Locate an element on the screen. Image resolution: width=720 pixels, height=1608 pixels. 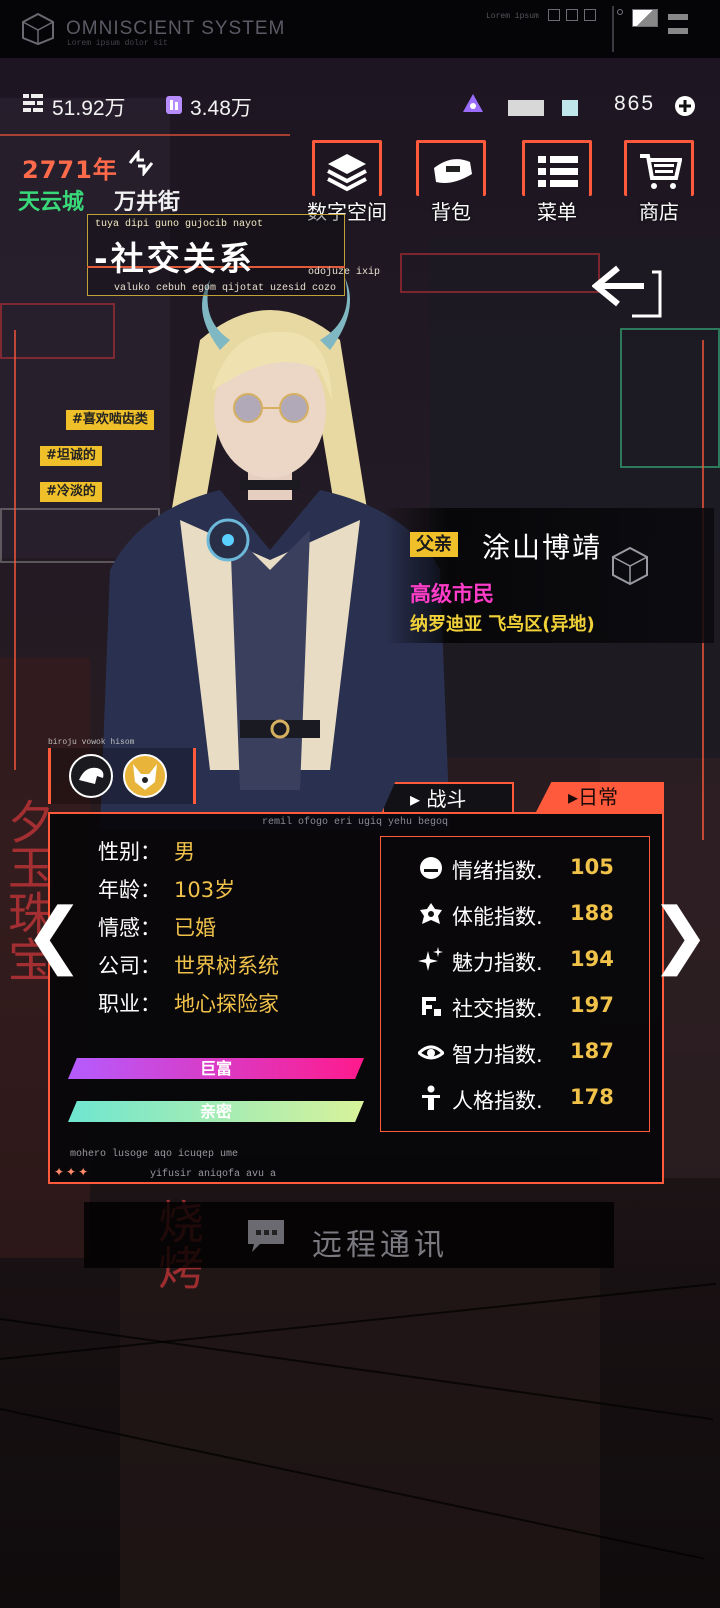
add-energy-button is located at coordinates (685, 106).